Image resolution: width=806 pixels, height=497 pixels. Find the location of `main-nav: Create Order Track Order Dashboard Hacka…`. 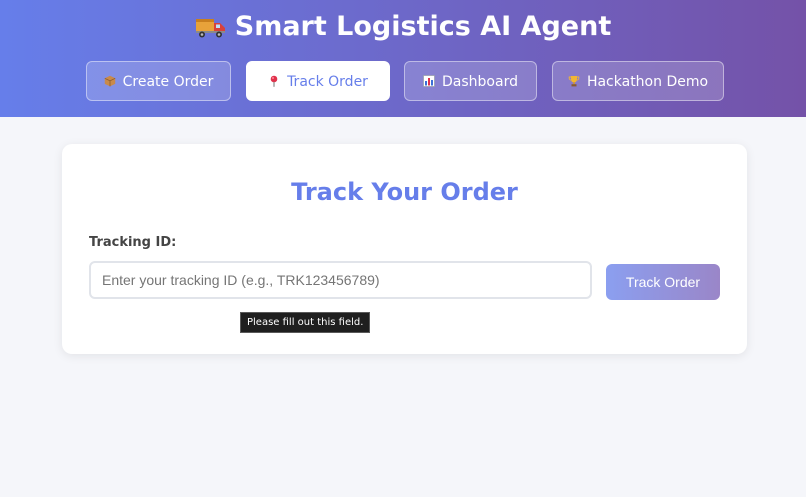

main-nav: Create Order Track Order Dashboard Hacka… is located at coordinates (403, 82).